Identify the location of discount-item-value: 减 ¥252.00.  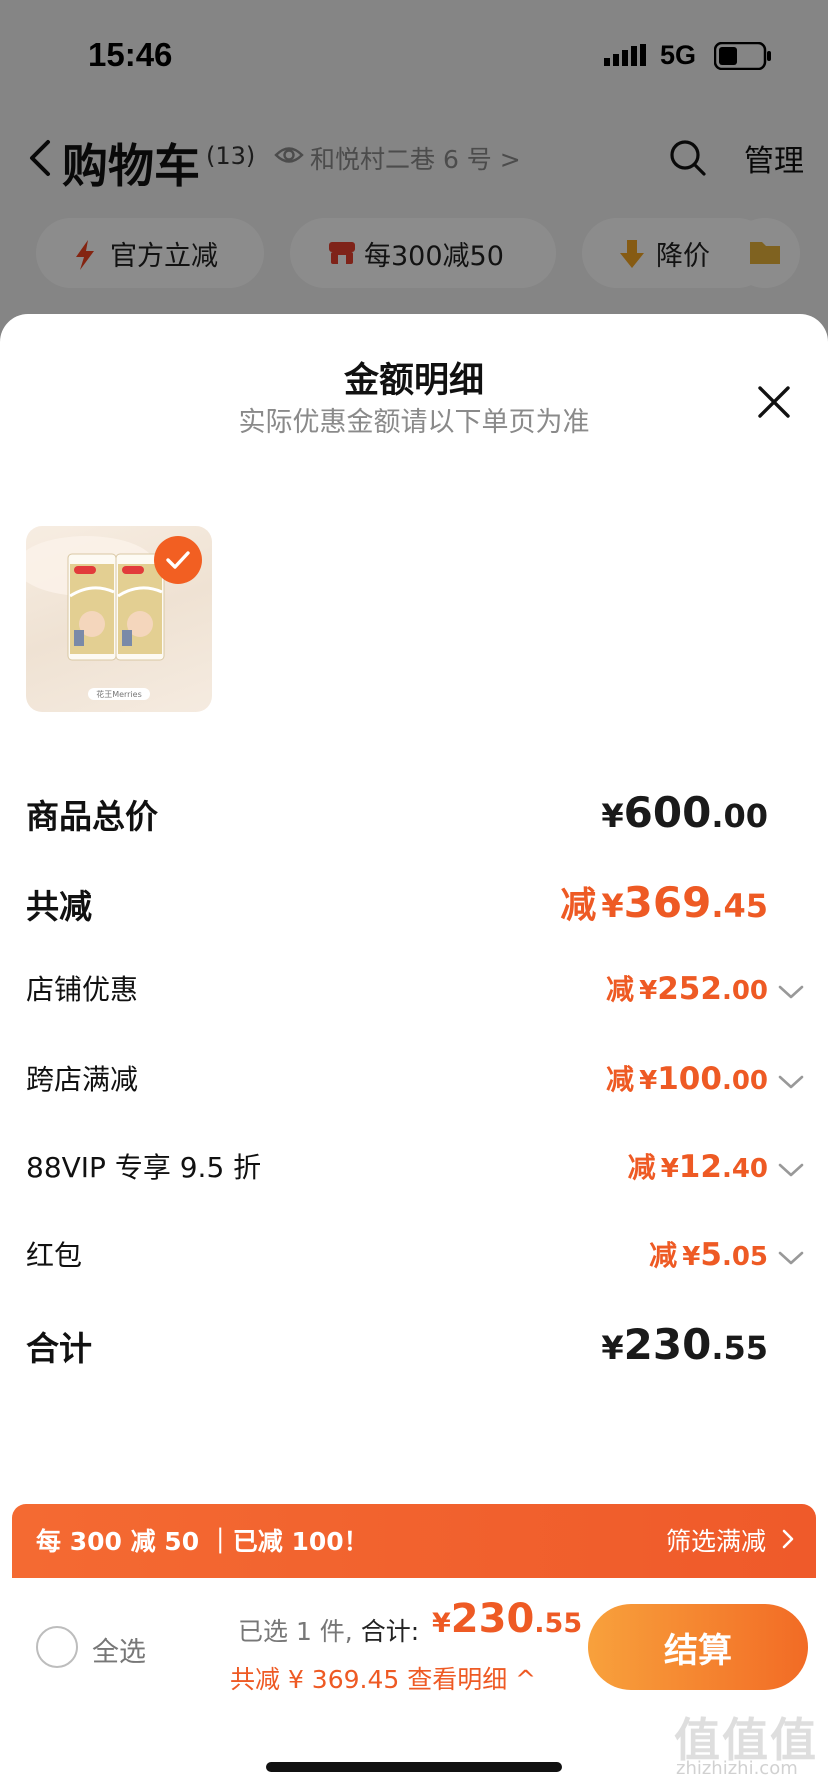
(687, 988).